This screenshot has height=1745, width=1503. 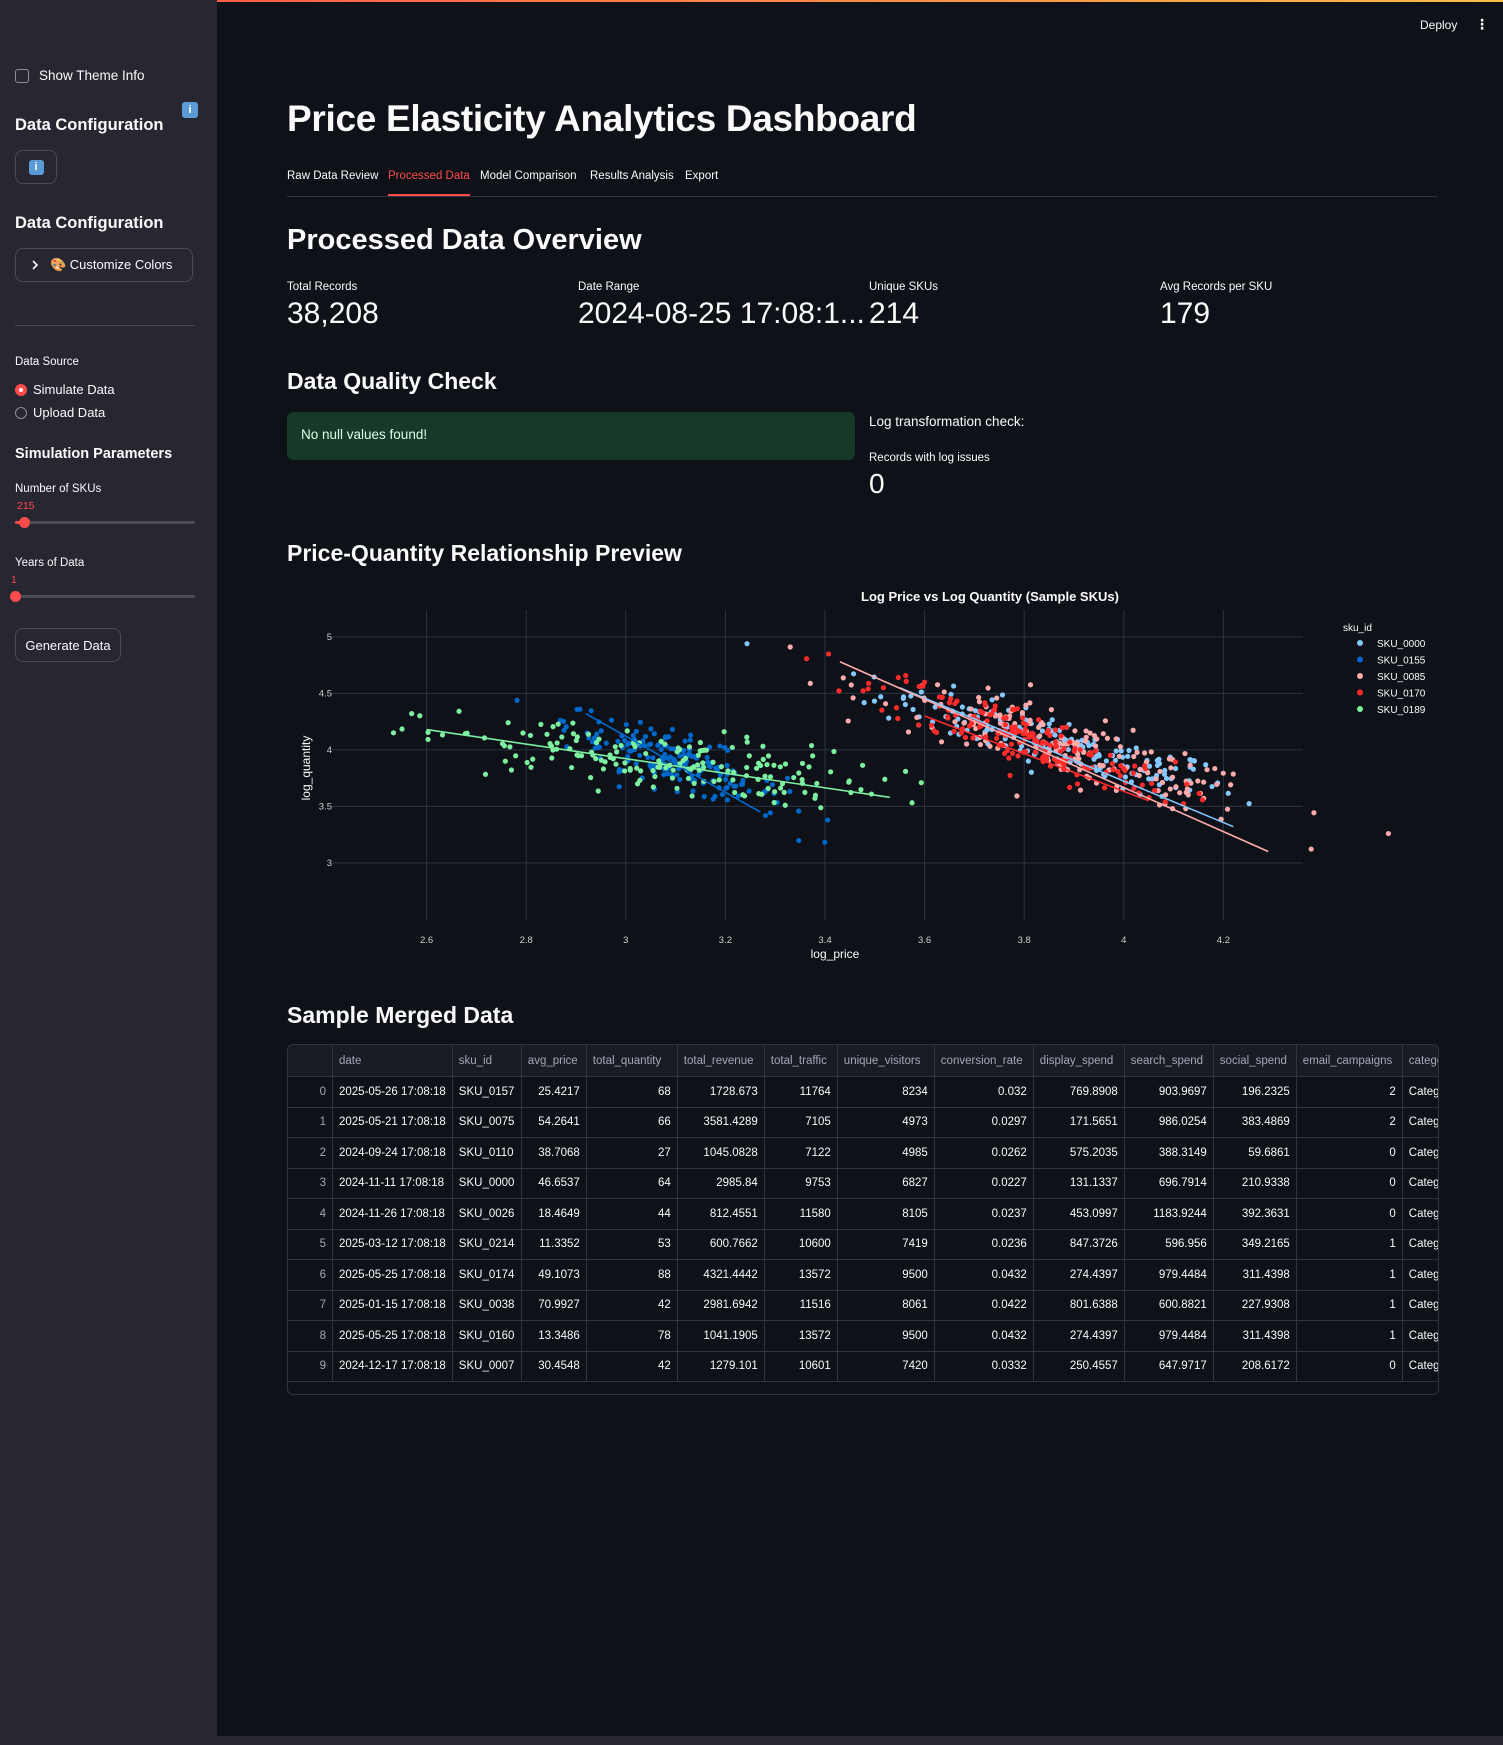 What do you see at coordinates (392, 1244) in the screenshot?
I see `table-cell: 2025-03-12 17:08:18` at bounding box center [392, 1244].